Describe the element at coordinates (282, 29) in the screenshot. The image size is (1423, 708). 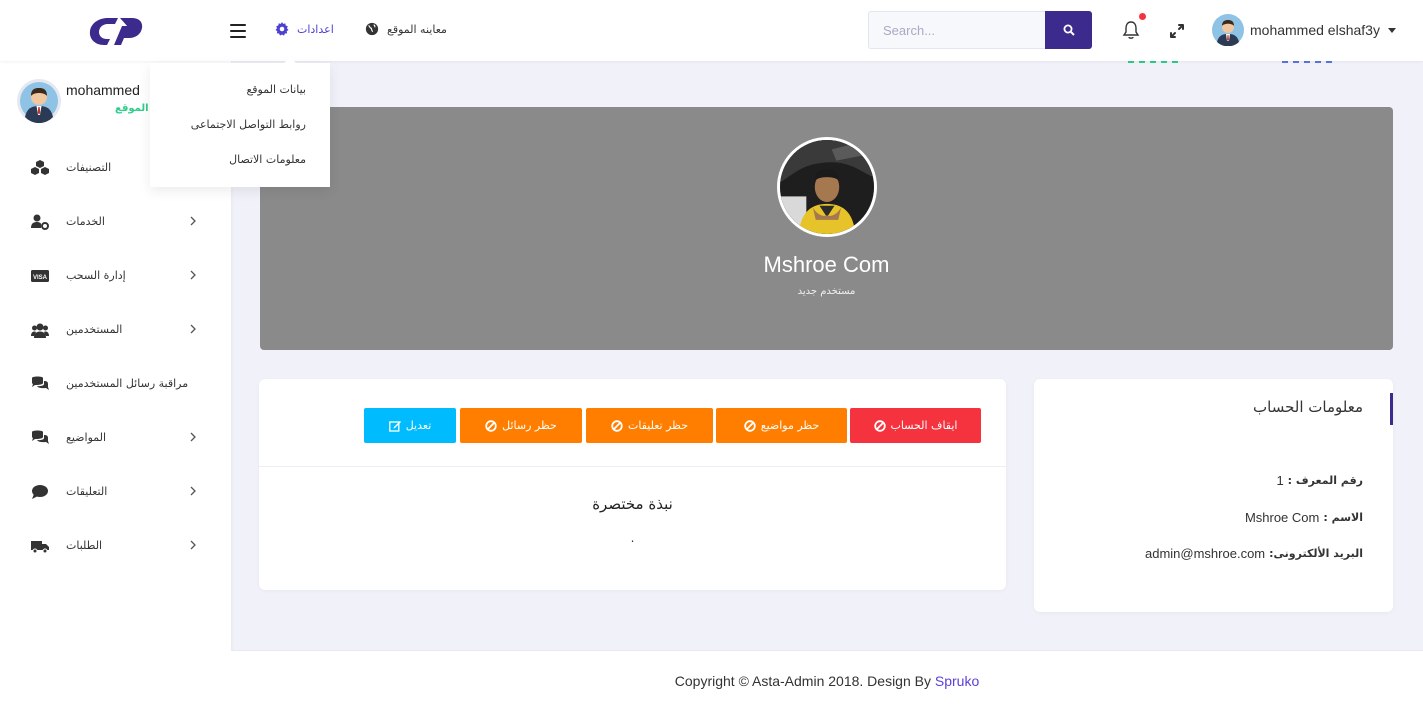
I see `gear-icon` at that location.